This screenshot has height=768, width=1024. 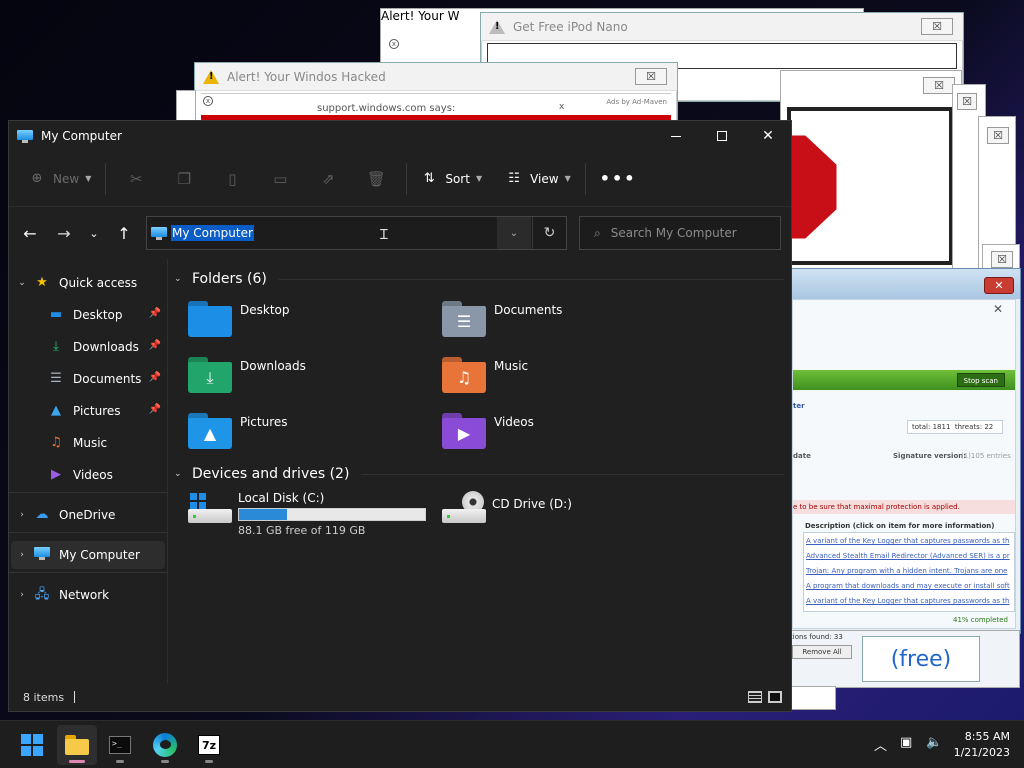 I want to click on folder-tile-desktop: Desktop, so click(x=308, y=319).